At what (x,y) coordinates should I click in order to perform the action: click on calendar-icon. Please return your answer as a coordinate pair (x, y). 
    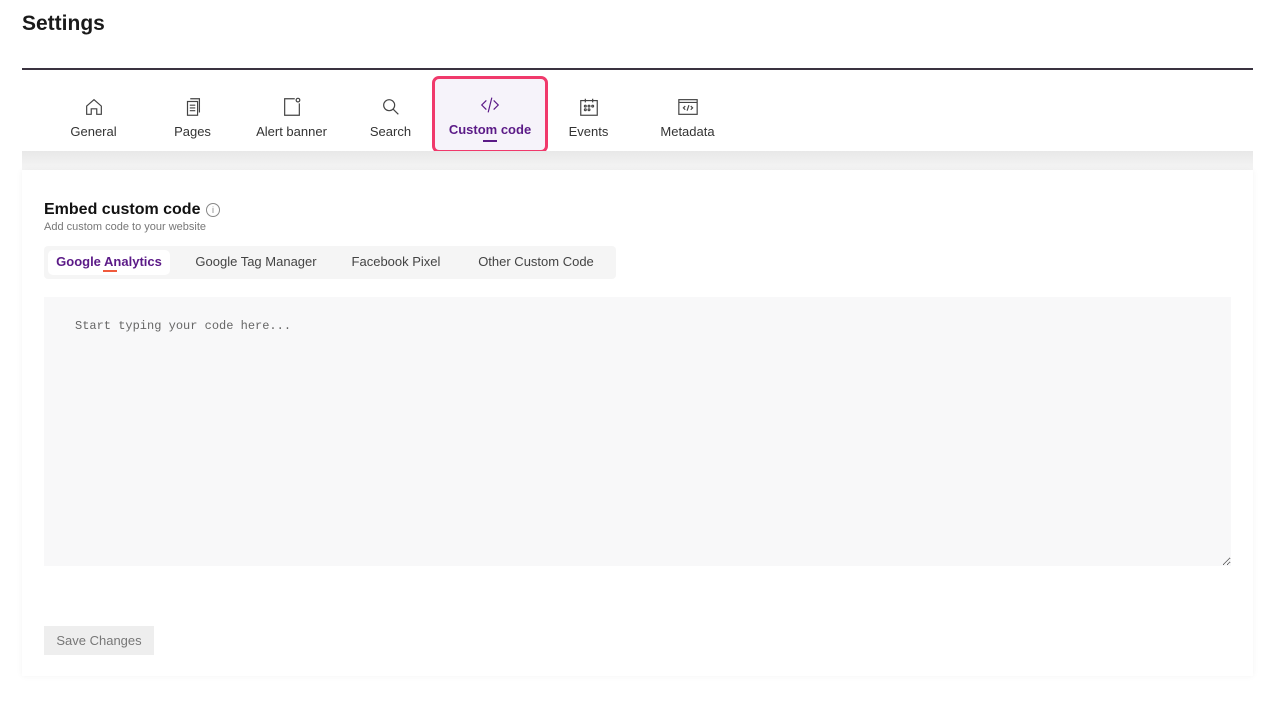
    Looking at the image, I should click on (588, 107).